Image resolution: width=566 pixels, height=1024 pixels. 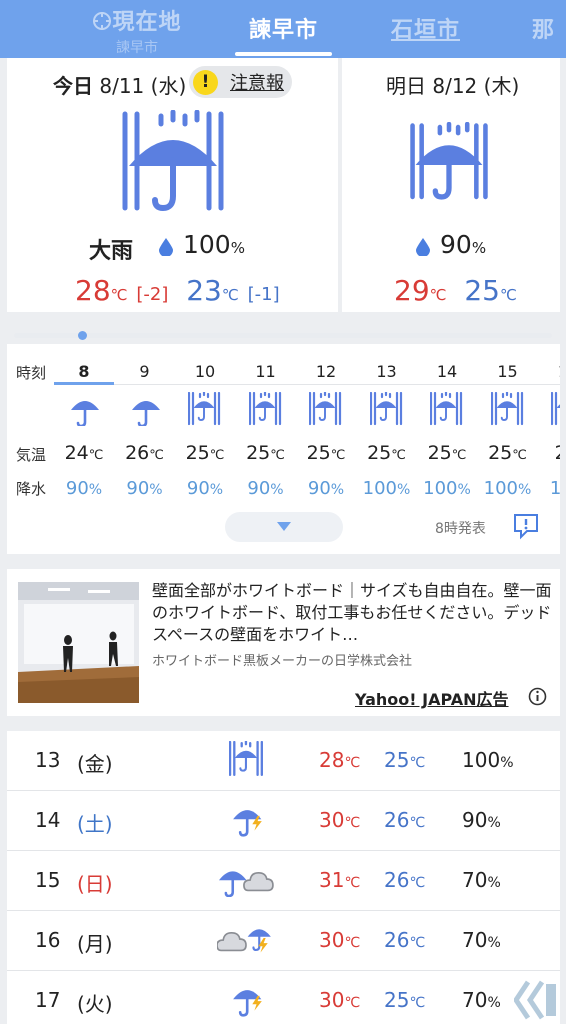 I want to click on today-dow: (水), so click(x=168, y=86).